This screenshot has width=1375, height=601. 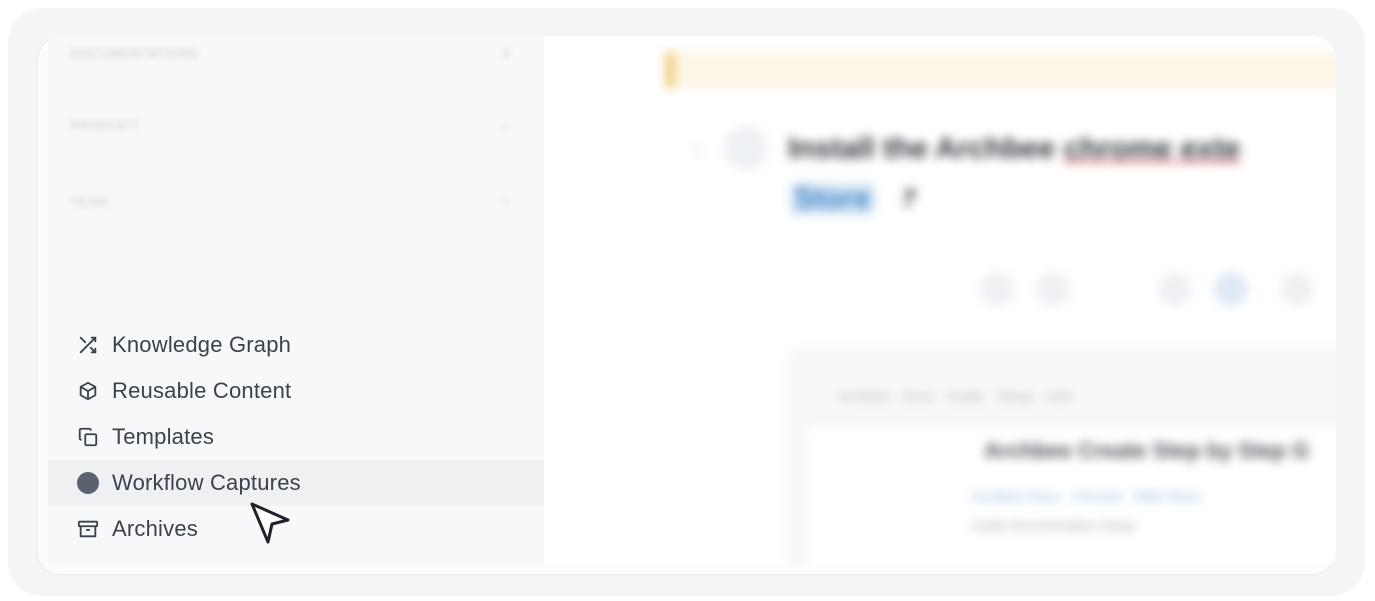 I want to click on title-text-misspelled: chrome exte, so click(x=1152, y=148).